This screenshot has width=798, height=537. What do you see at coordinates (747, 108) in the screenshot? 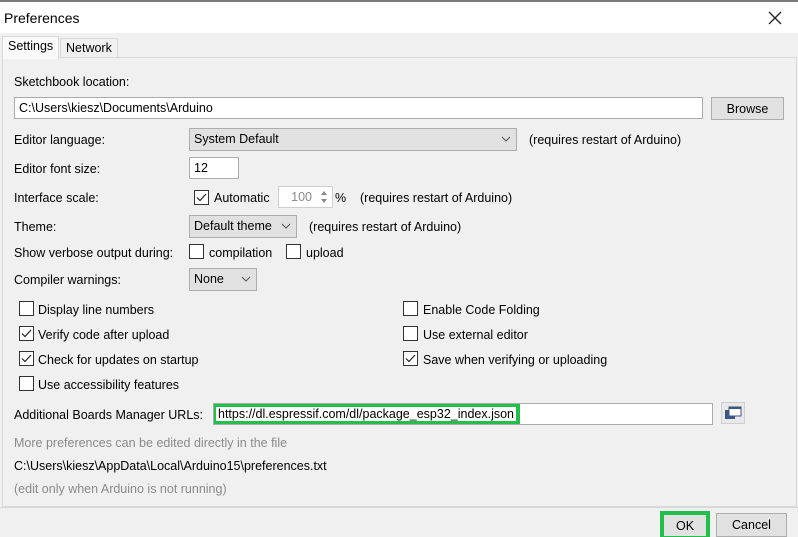
I see `browse-button: Browse` at bounding box center [747, 108].